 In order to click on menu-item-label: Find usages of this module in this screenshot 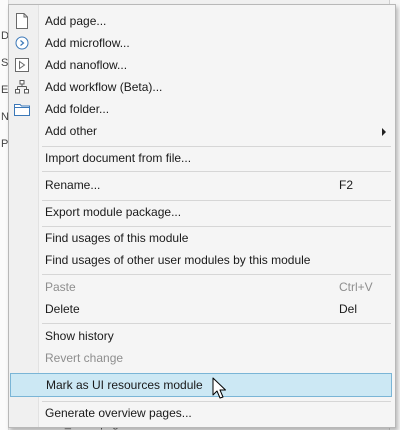, I will do `click(117, 238)`.